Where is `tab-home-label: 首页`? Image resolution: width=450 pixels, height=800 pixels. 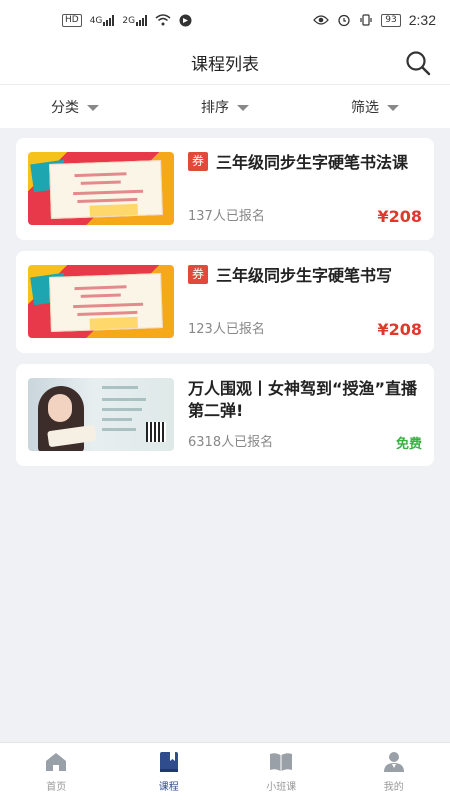
tab-home-label: 首页 is located at coordinates (56, 787).